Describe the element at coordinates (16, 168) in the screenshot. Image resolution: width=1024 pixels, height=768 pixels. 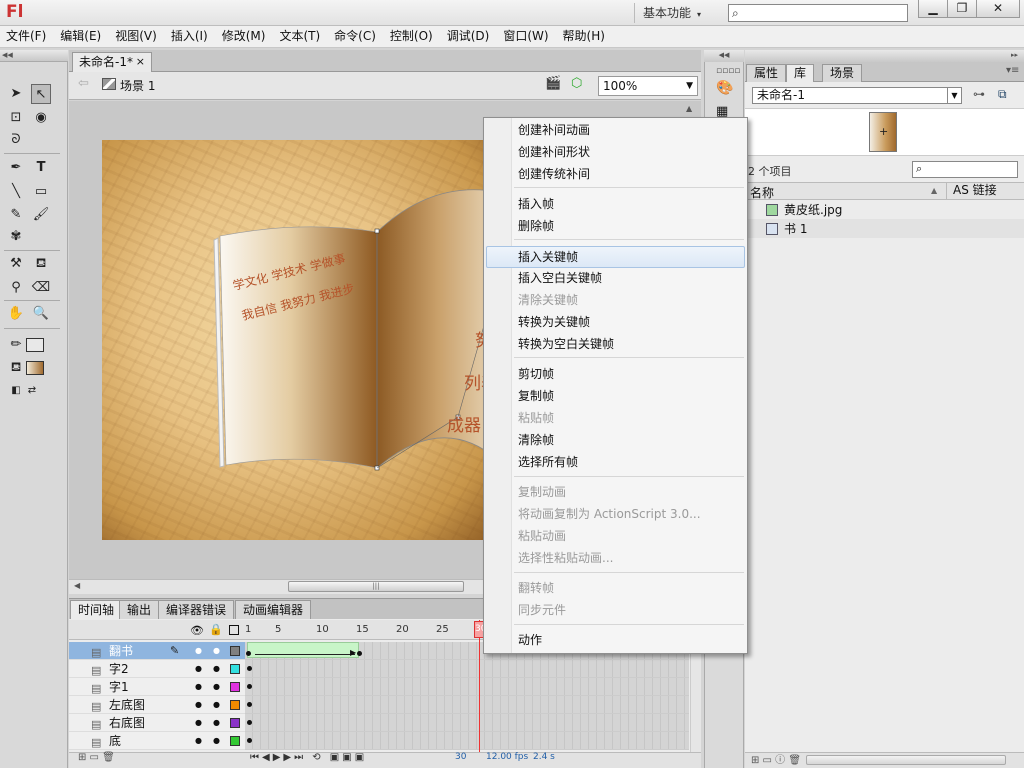
I see `pen-tool-icon: ✒` at that location.